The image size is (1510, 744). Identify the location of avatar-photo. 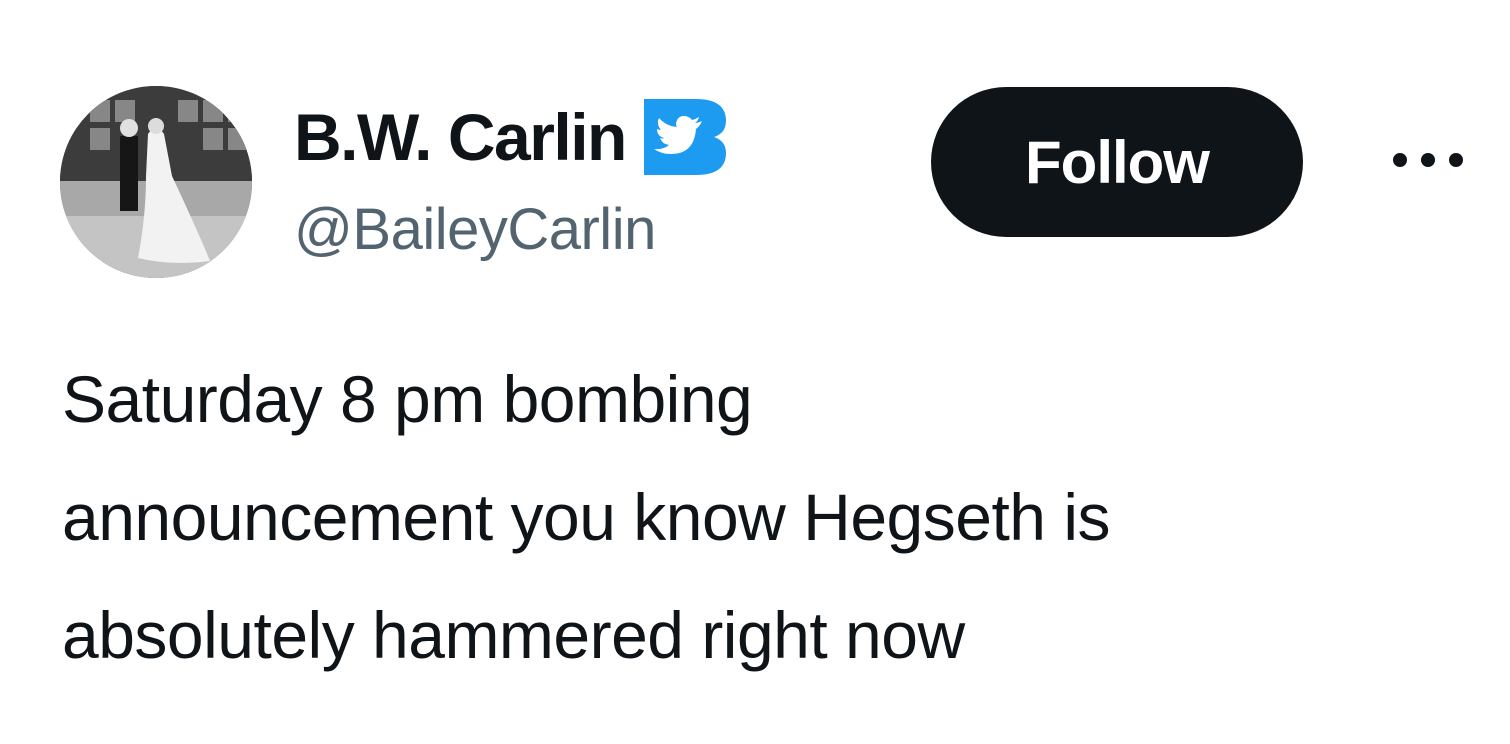
(156, 182).